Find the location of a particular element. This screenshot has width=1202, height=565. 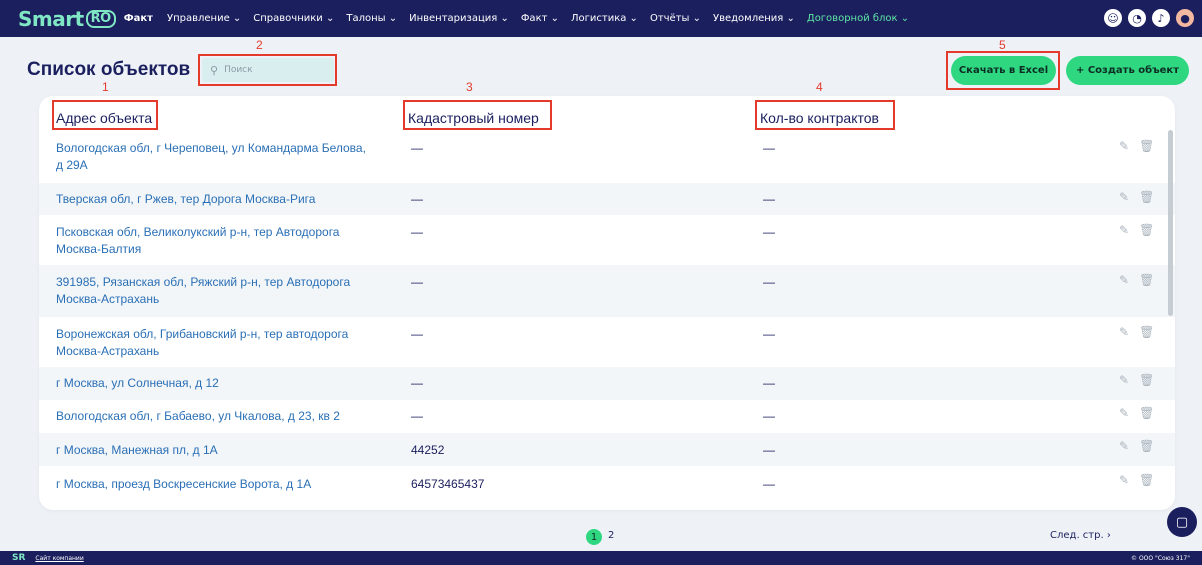

nav-item-reports: Отчёты ⌄ is located at coordinates (675, 18).